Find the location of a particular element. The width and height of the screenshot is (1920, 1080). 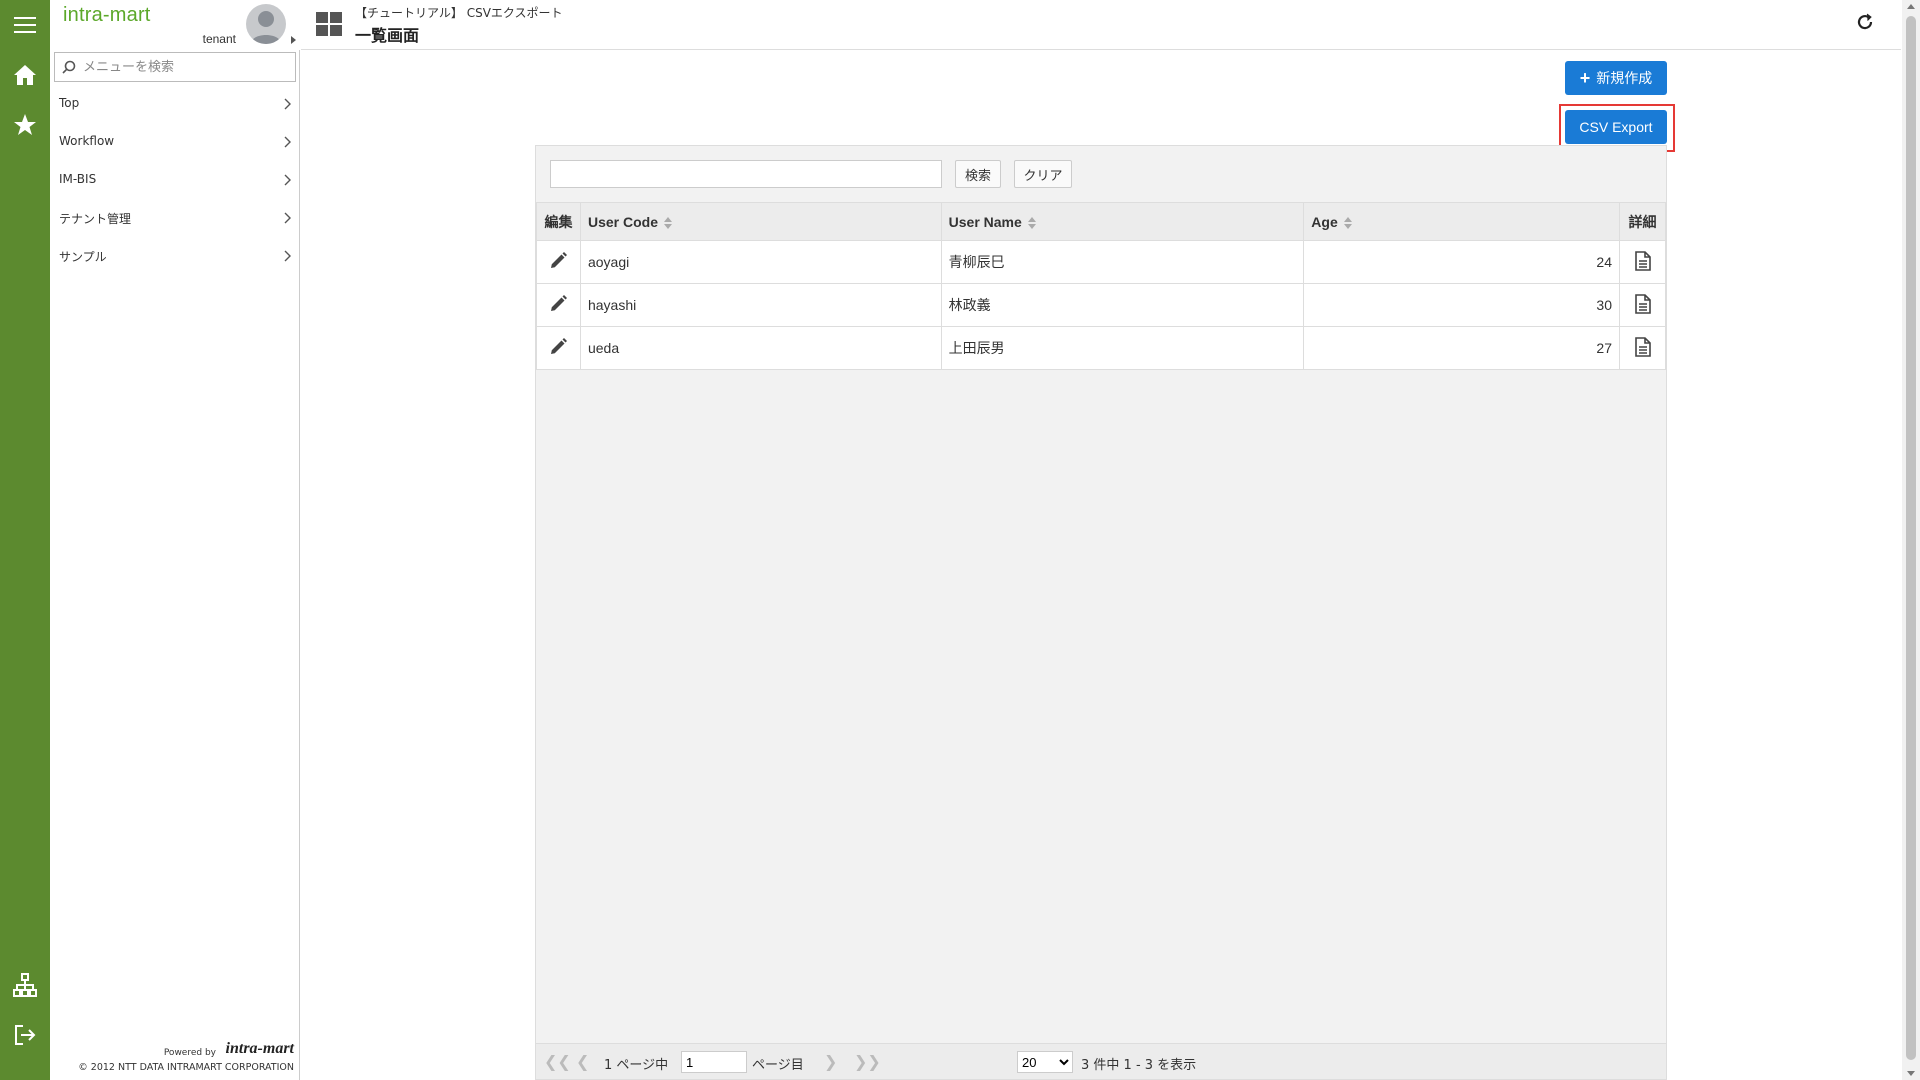

sidebar-item-tenant-admin: テナント管理 is located at coordinates (175, 218).